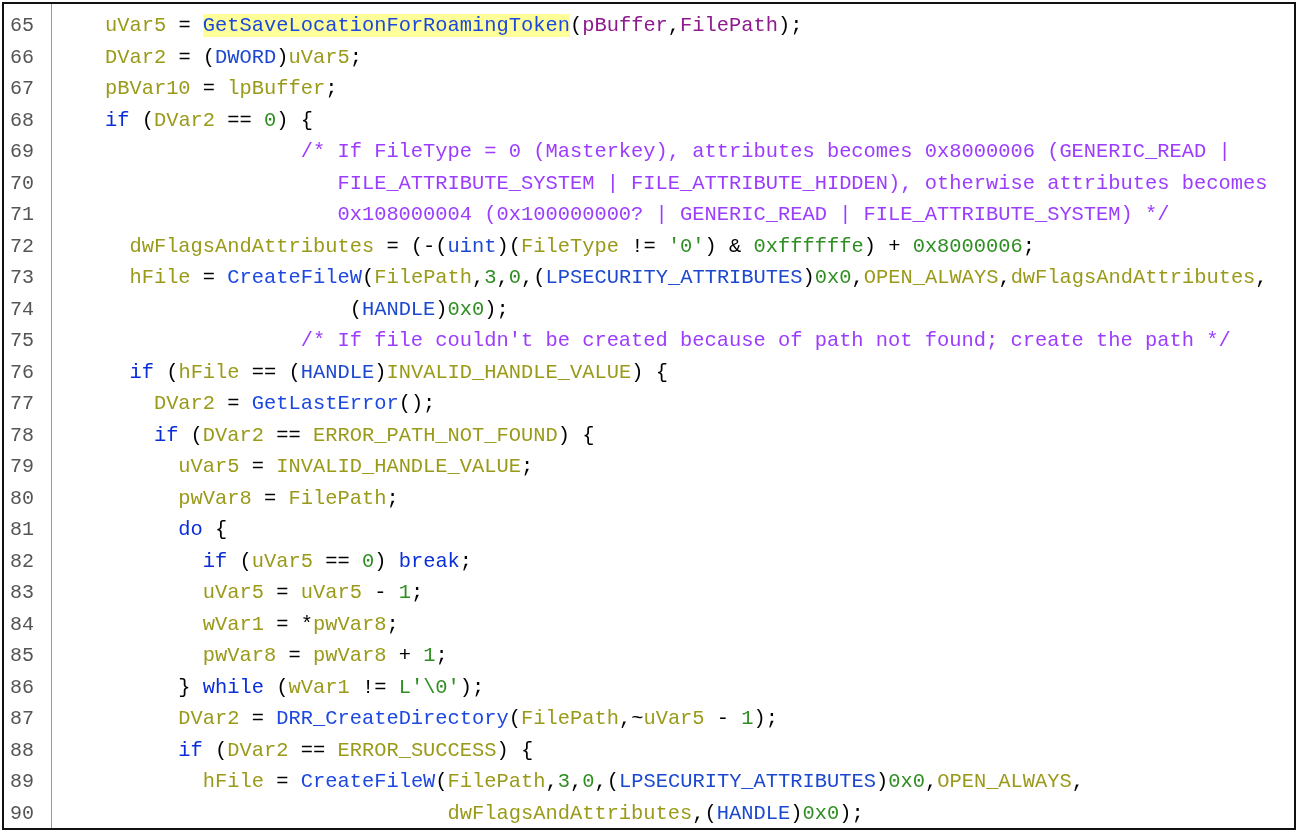  I want to click on line-number: 68, so click(22, 120).